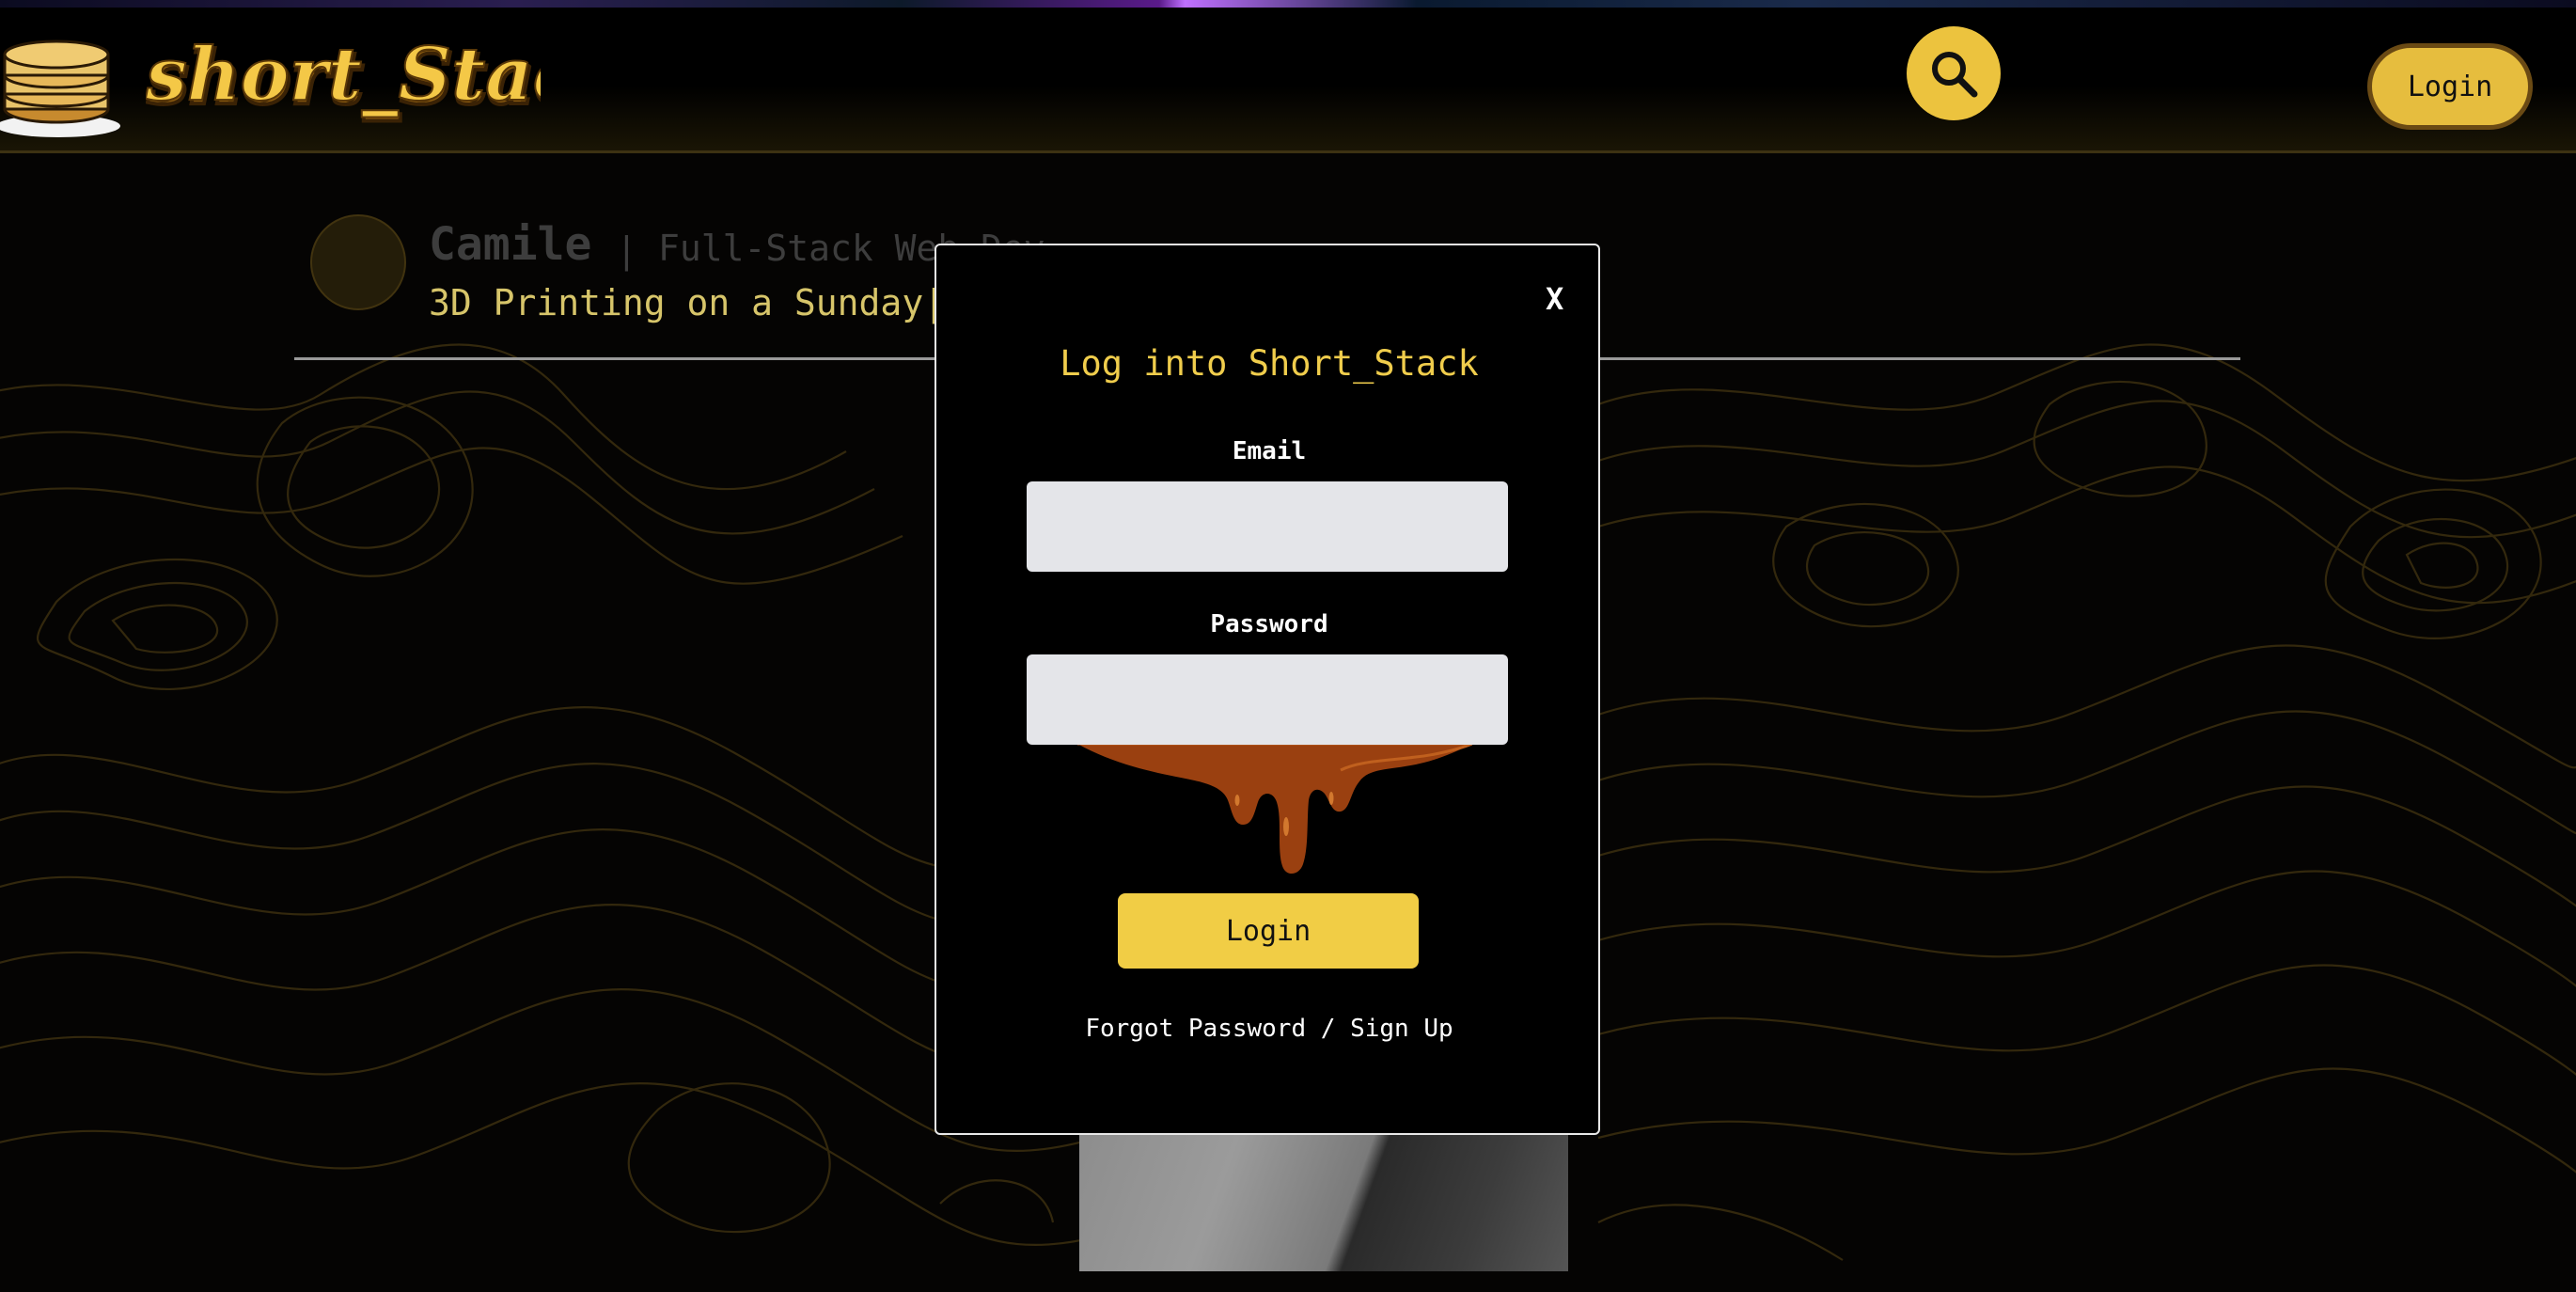  I want to click on email-label: Email, so click(1269, 451).